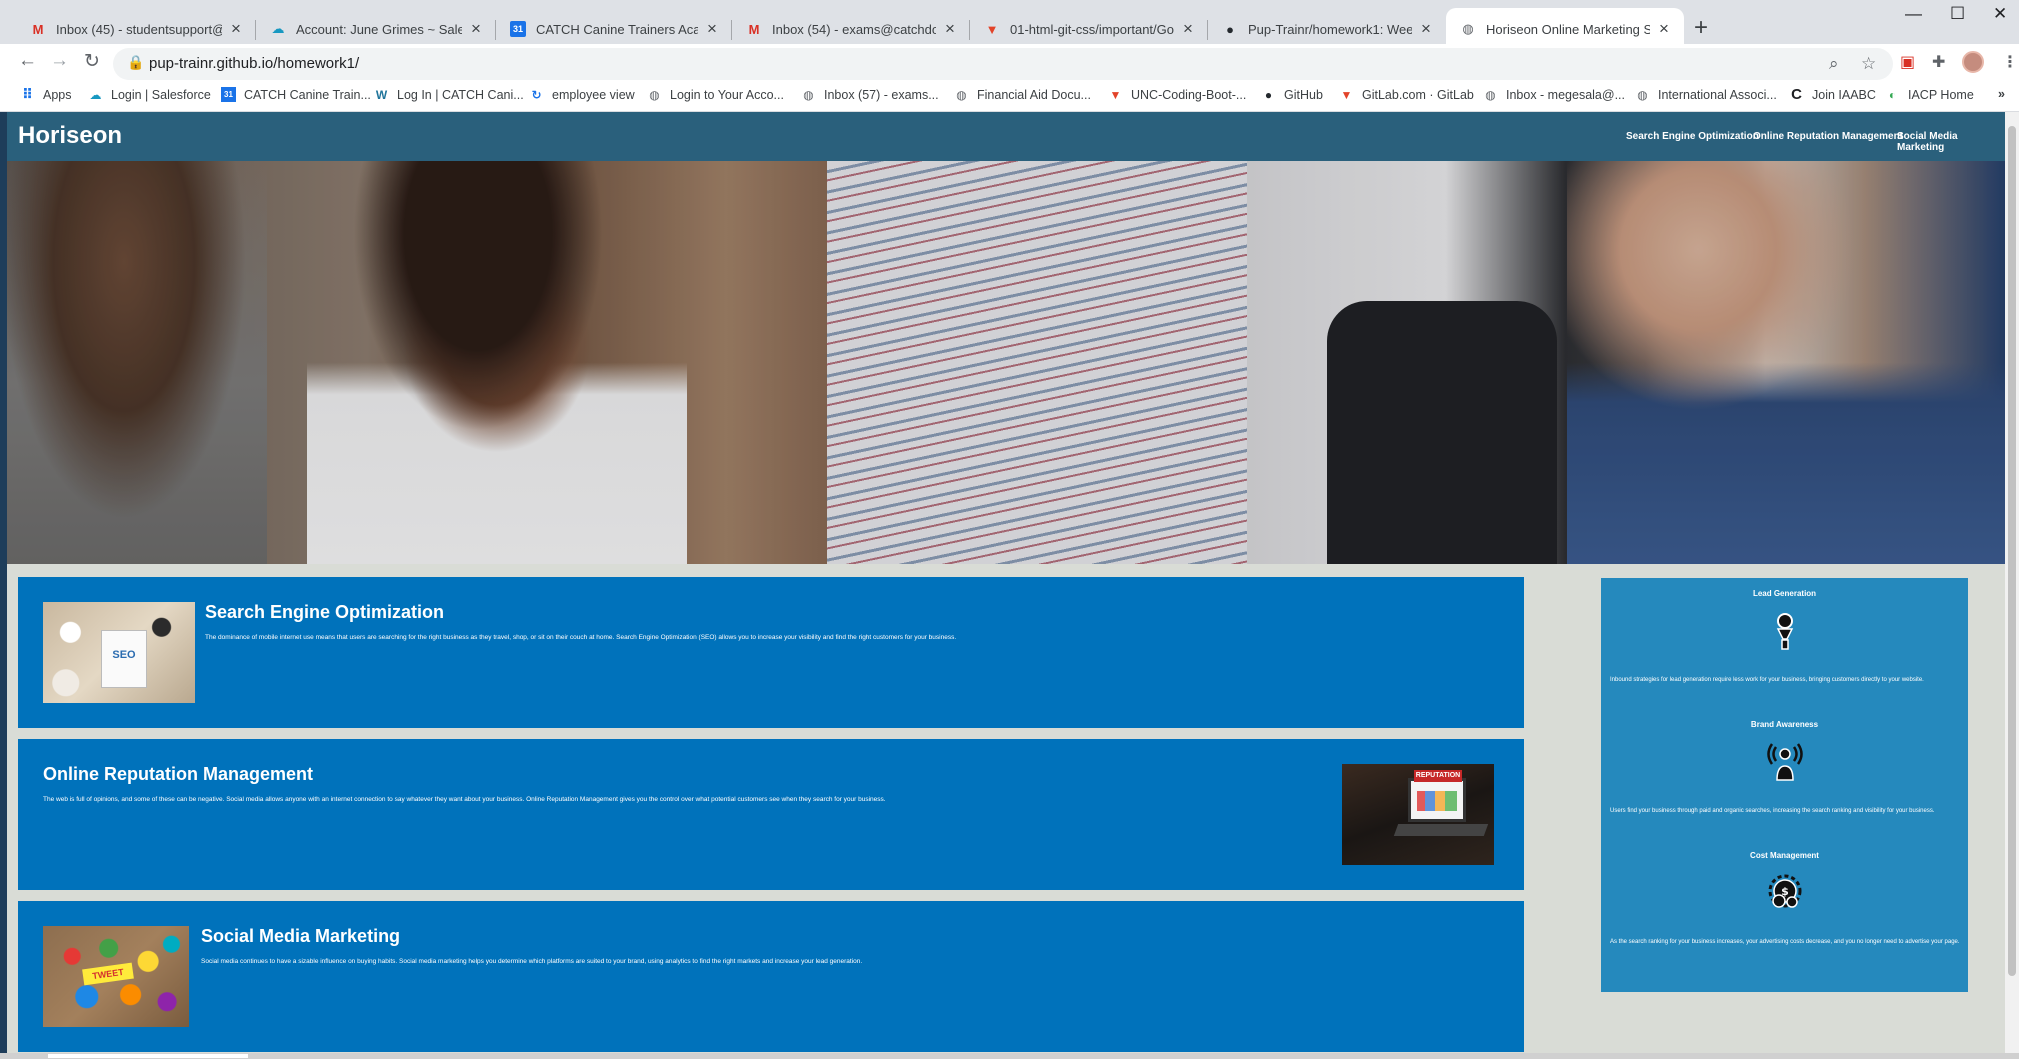 Image resolution: width=2019 pixels, height=1059 pixels. What do you see at coordinates (161, 94) in the screenshot?
I see `bookmark-label: Login | Salesforce` at bounding box center [161, 94].